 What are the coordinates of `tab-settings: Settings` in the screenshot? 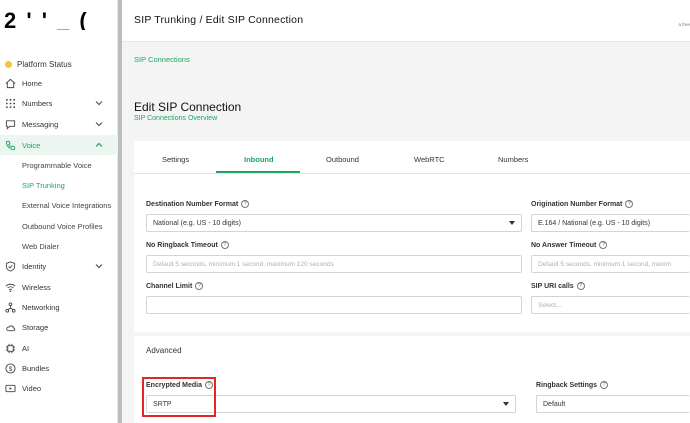 It's located at (175, 159).